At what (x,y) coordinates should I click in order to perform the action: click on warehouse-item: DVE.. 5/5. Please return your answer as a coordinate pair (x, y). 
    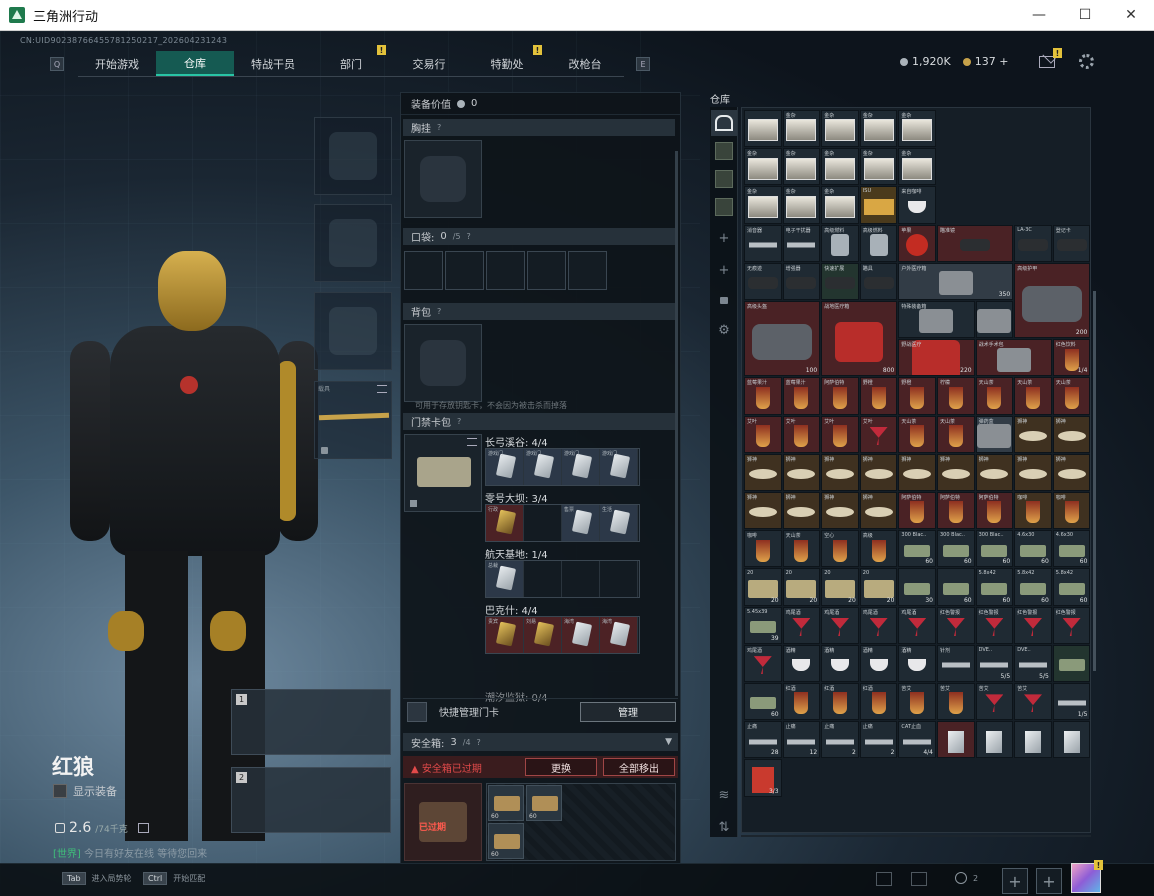
    Looking at the image, I should click on (1033, 663).